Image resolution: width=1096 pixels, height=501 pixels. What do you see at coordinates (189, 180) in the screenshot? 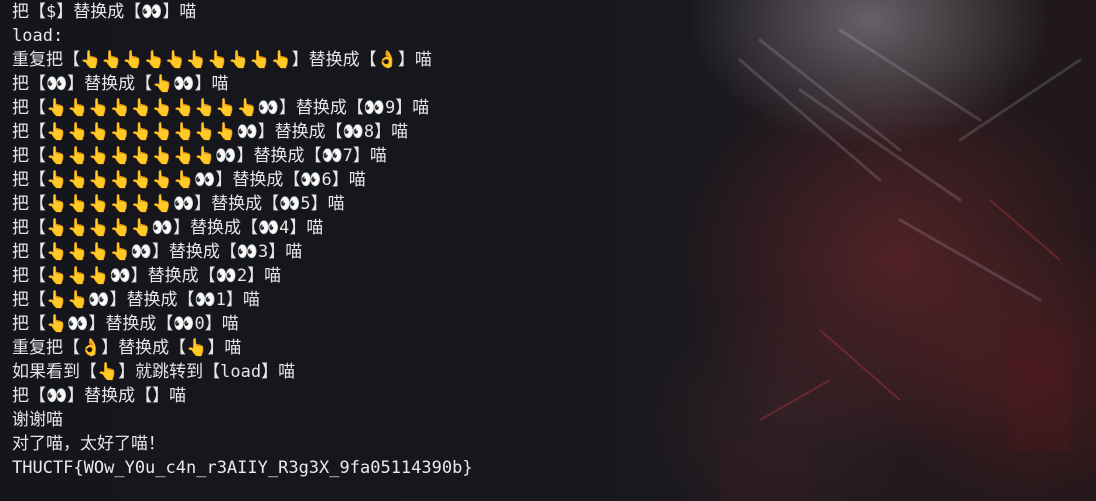
I see `output-line: 把【👆👆👆👆👆👆👆👀】替换成【👀6】喵` at bounding box center [189, 180].